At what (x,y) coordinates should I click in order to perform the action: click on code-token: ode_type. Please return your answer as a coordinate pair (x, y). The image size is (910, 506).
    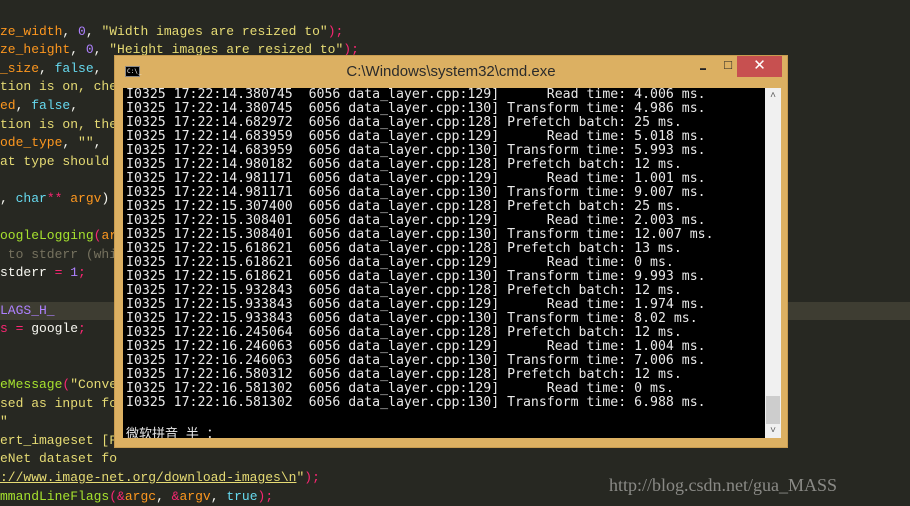
    Looking at the image, I should click on (31, 143).